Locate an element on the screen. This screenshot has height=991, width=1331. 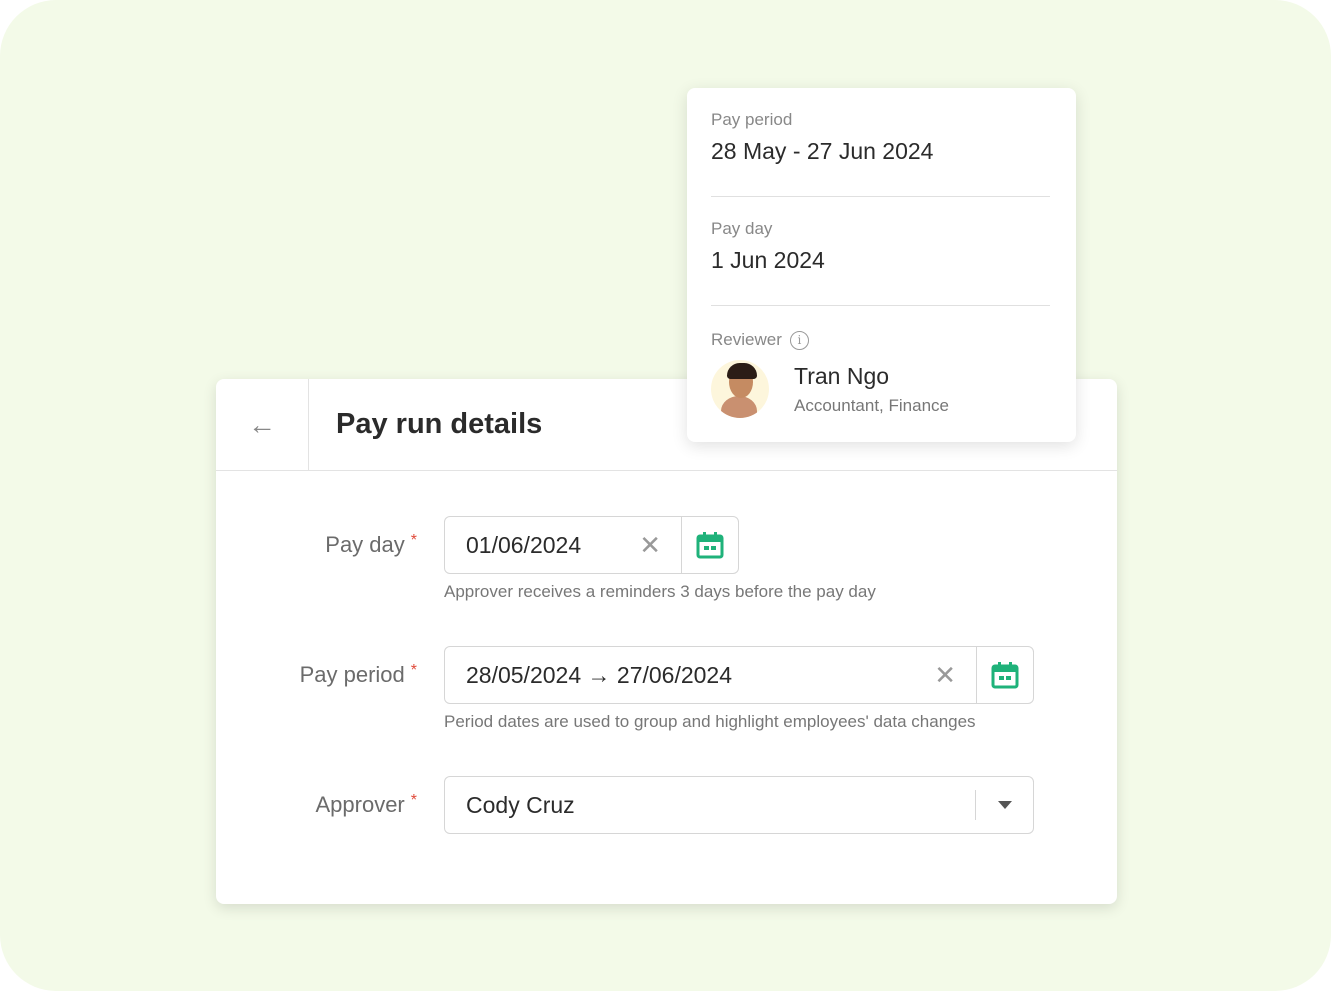
pay-period-input: 28/05/2024 → 27/06/2024 ✕ is located at coordinates (739, 675).